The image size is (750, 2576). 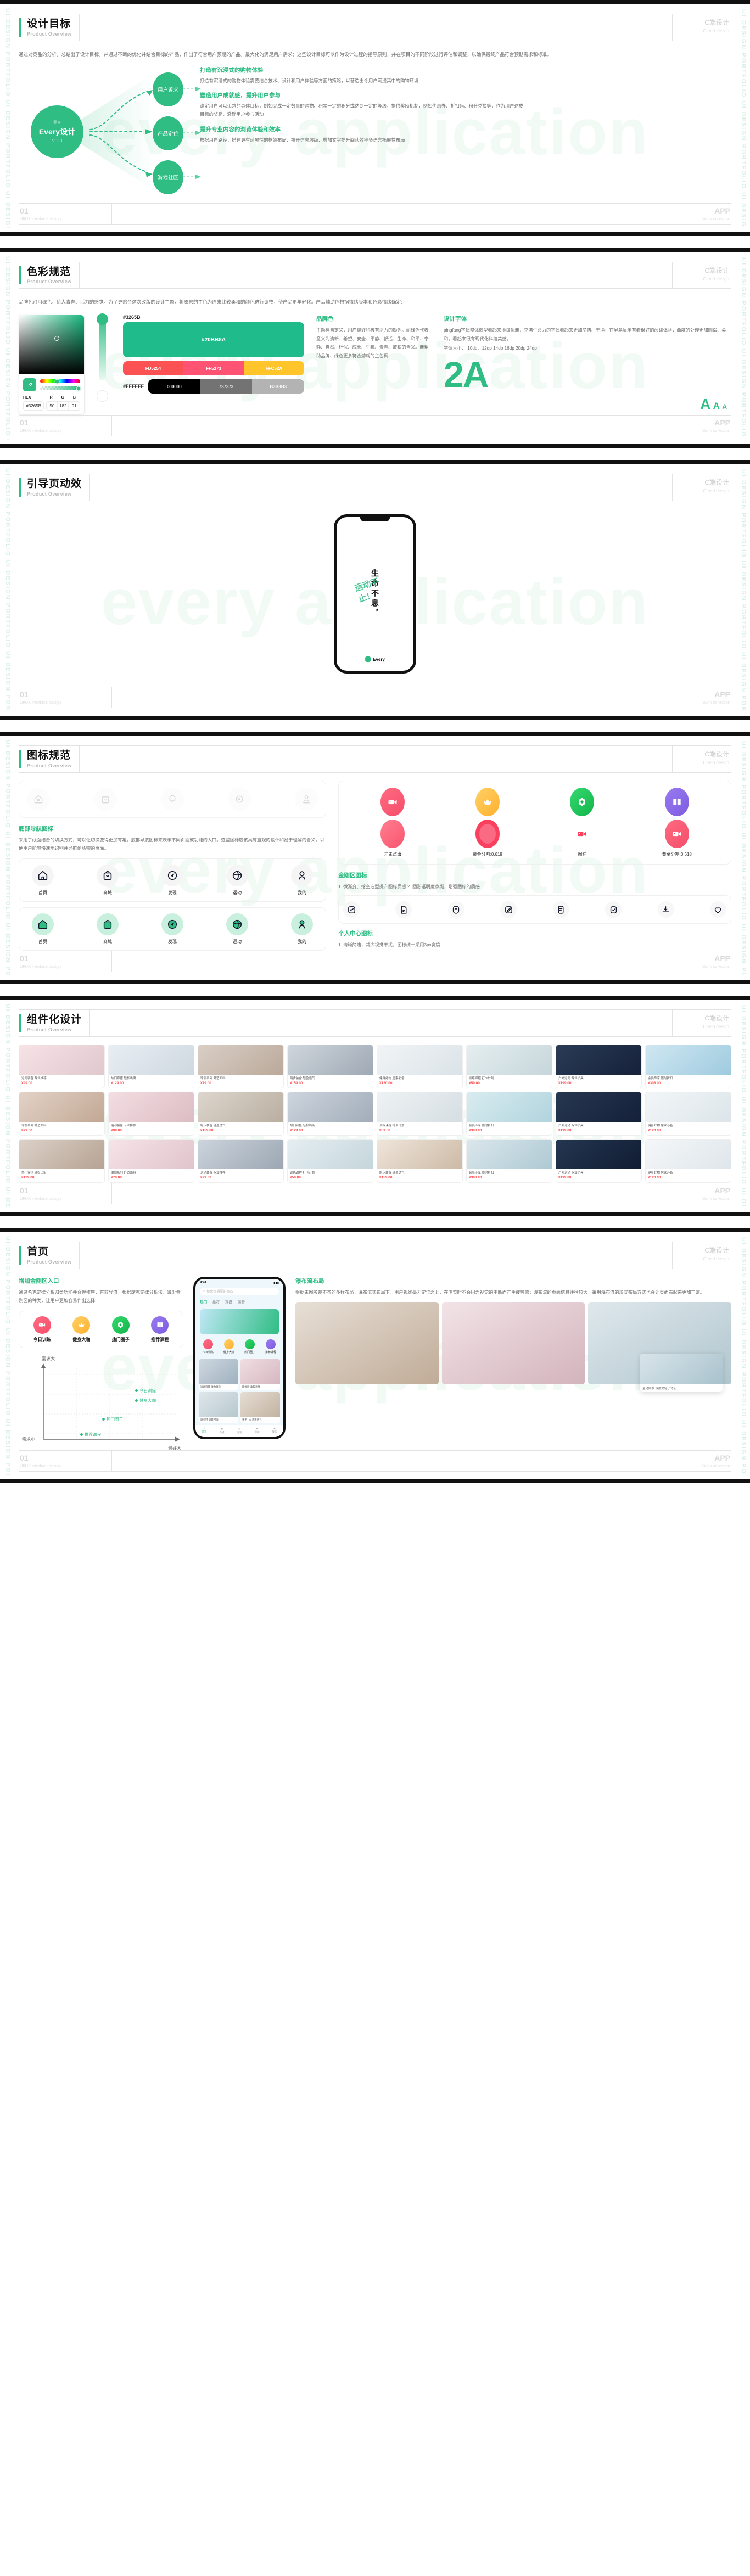 I want to click on nav-sports: ● 运动, so click(x=257, y=1430).